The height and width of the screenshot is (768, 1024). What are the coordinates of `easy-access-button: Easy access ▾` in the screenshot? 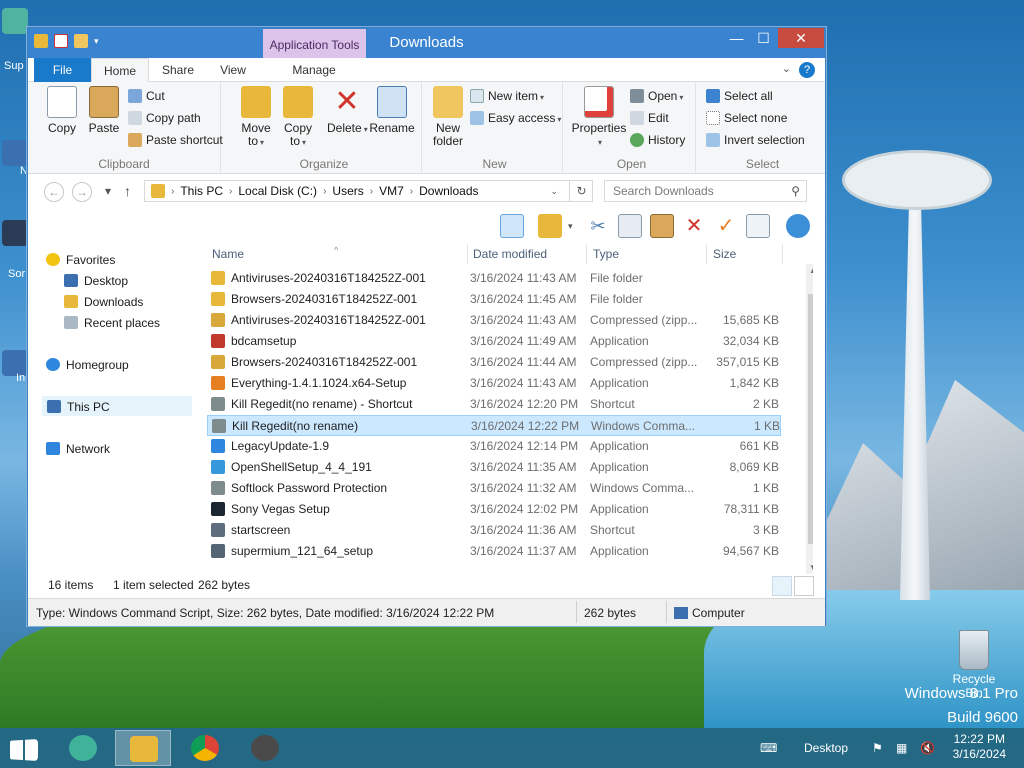 It's located at (515, 118).